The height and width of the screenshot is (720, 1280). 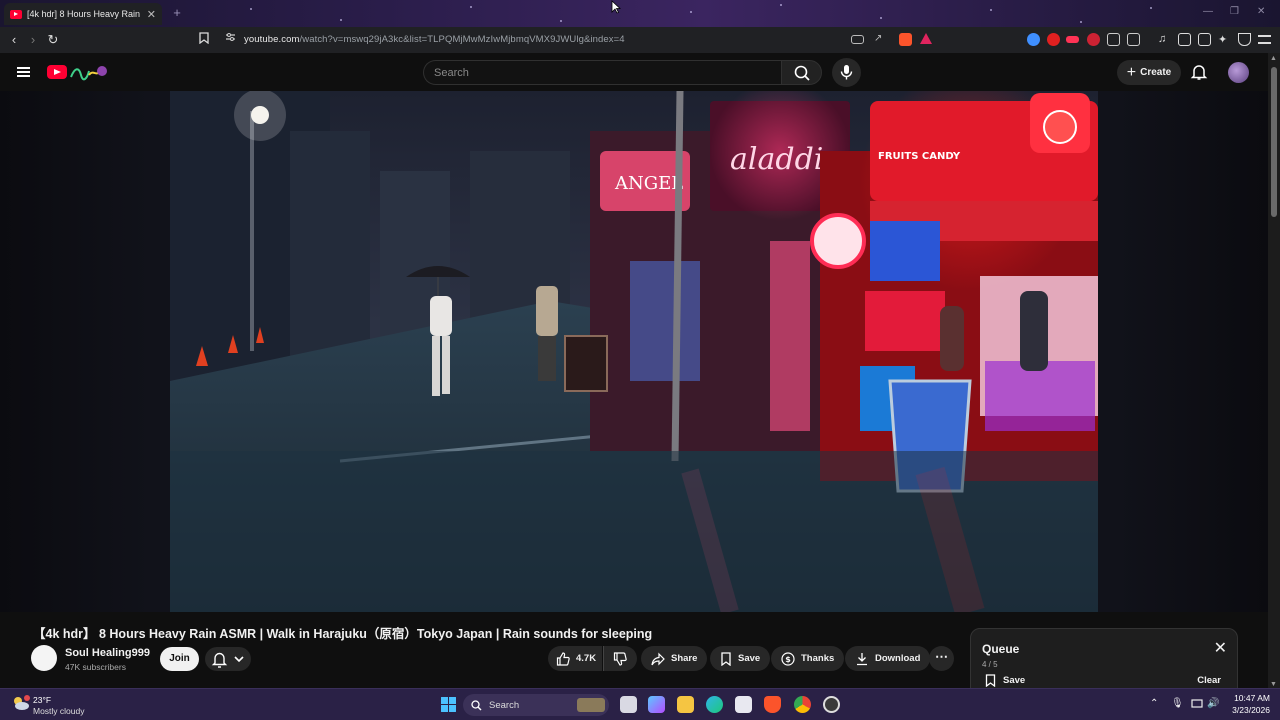 I want to click on sidebar-toggle-icon, so click(x=1184, y=39).